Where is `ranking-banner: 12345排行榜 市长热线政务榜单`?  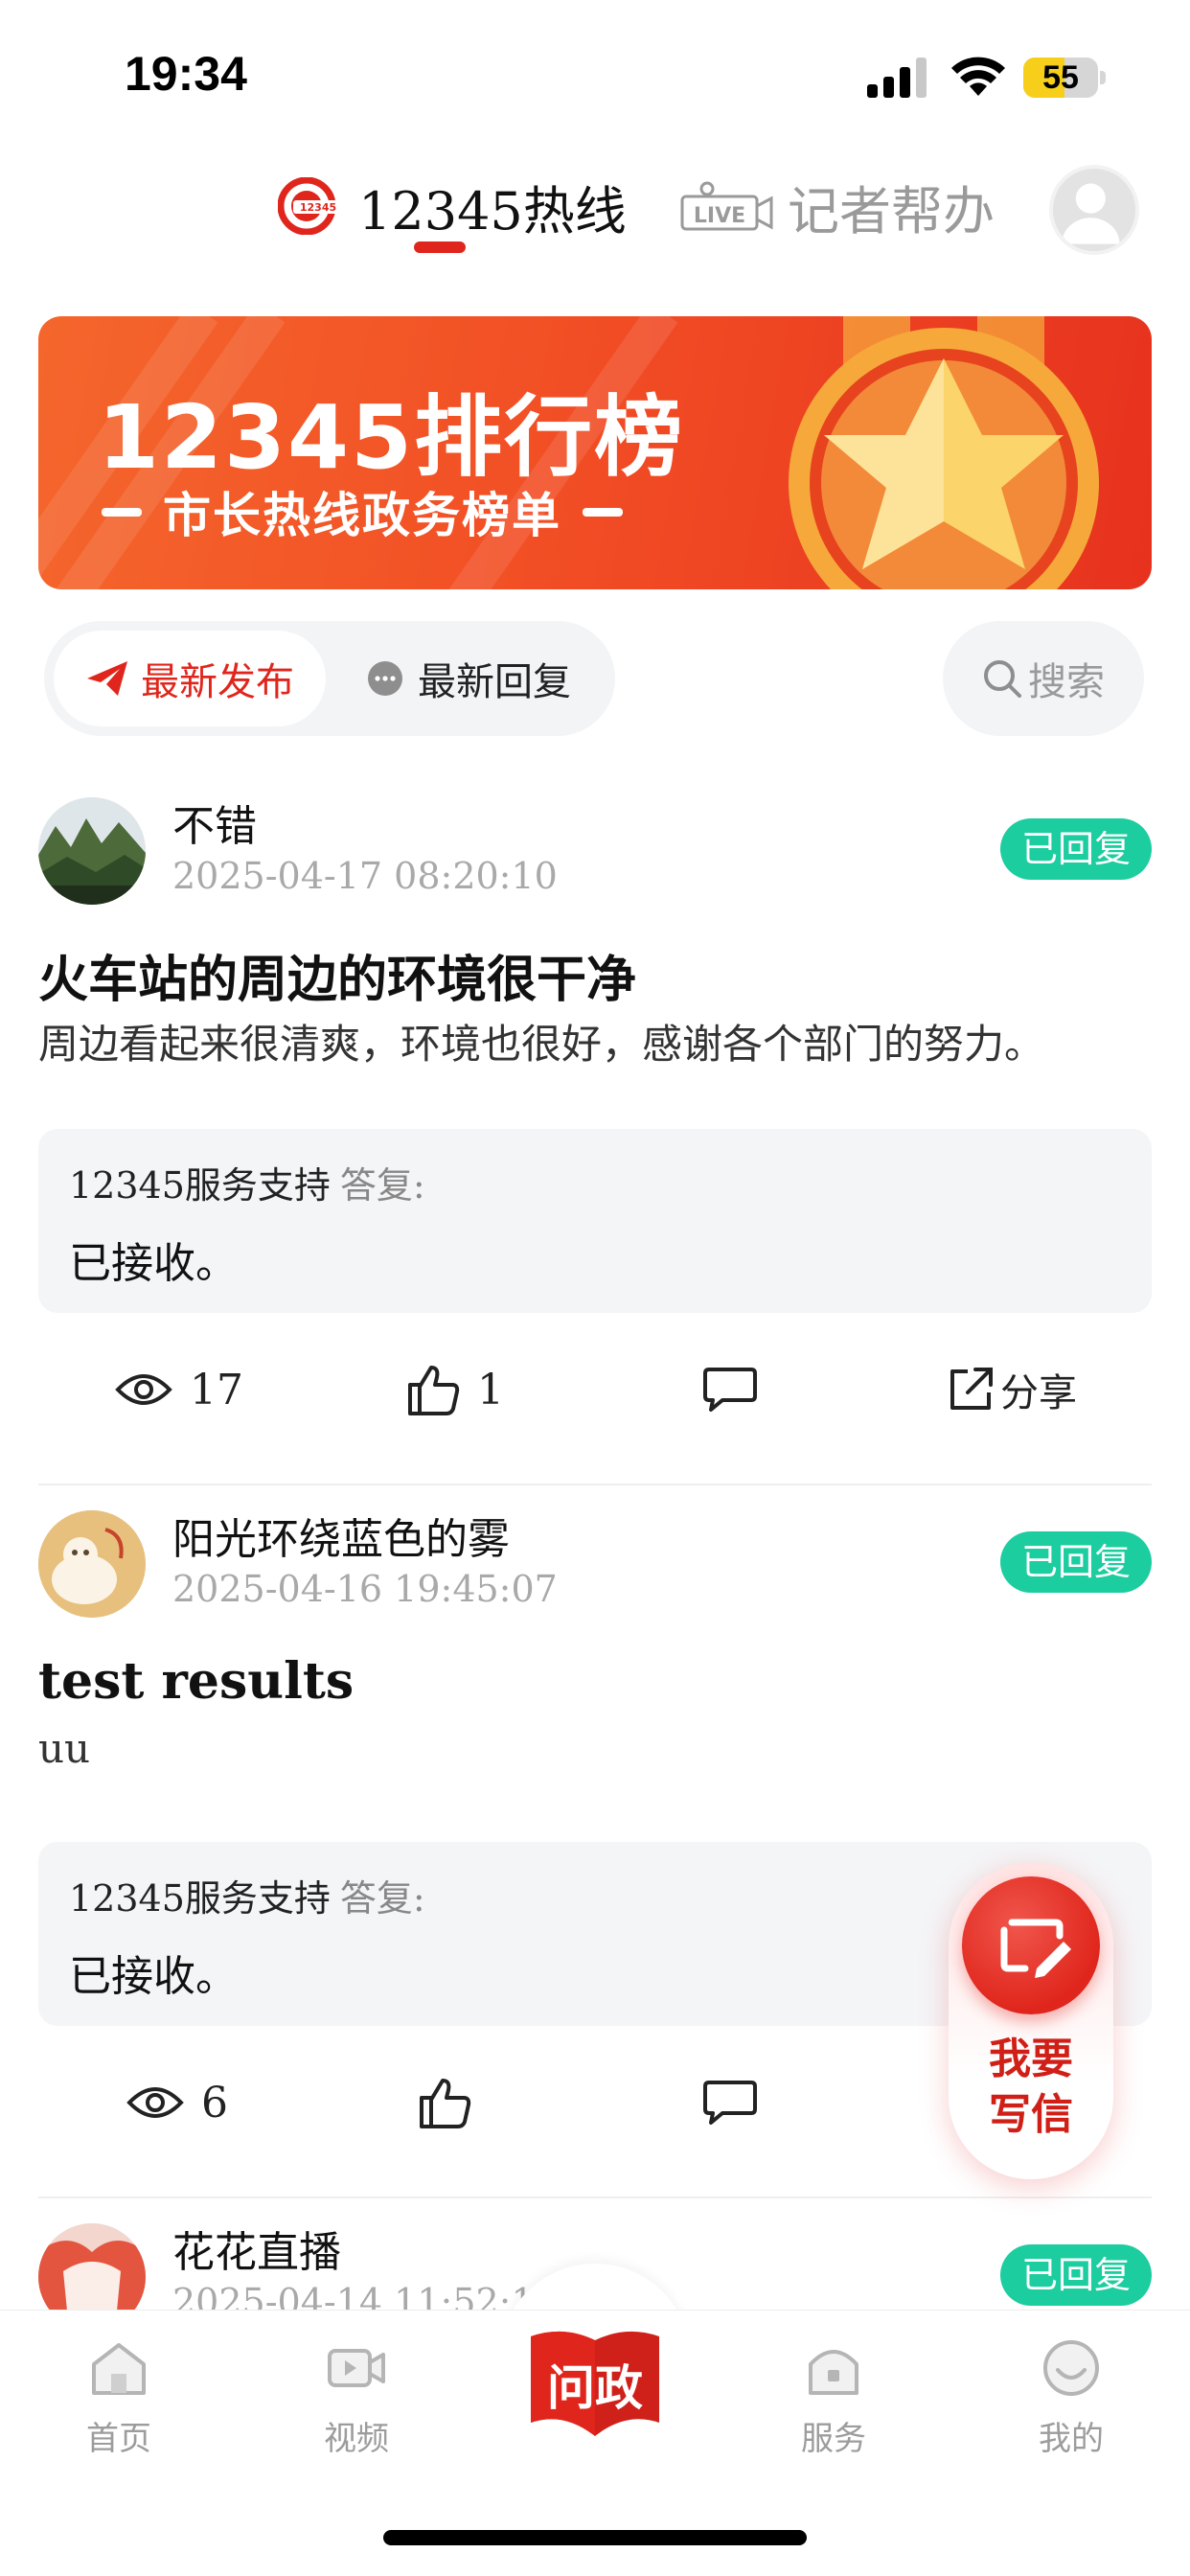
ranking-banner: 12345排行榜 市长热线政务榜单 is located at coordinates (595, 452).